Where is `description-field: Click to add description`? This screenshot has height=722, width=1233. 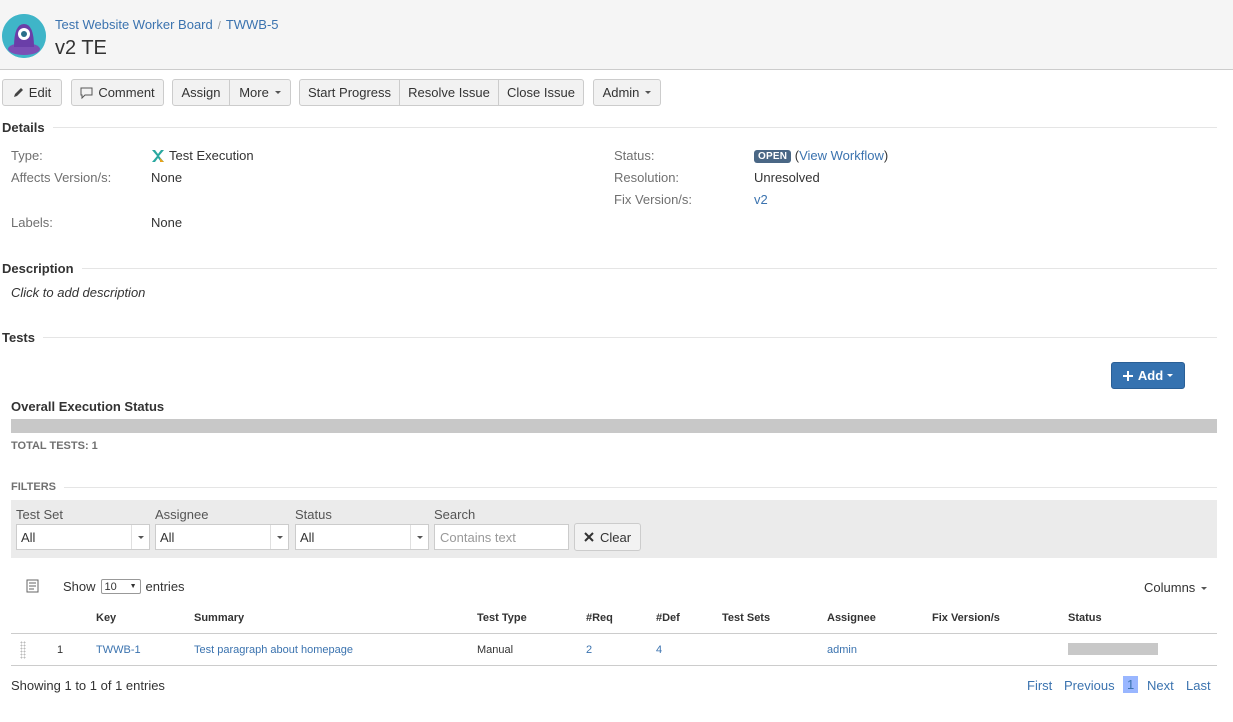 description-field: Click to add description is located at coordinates (78, 292).